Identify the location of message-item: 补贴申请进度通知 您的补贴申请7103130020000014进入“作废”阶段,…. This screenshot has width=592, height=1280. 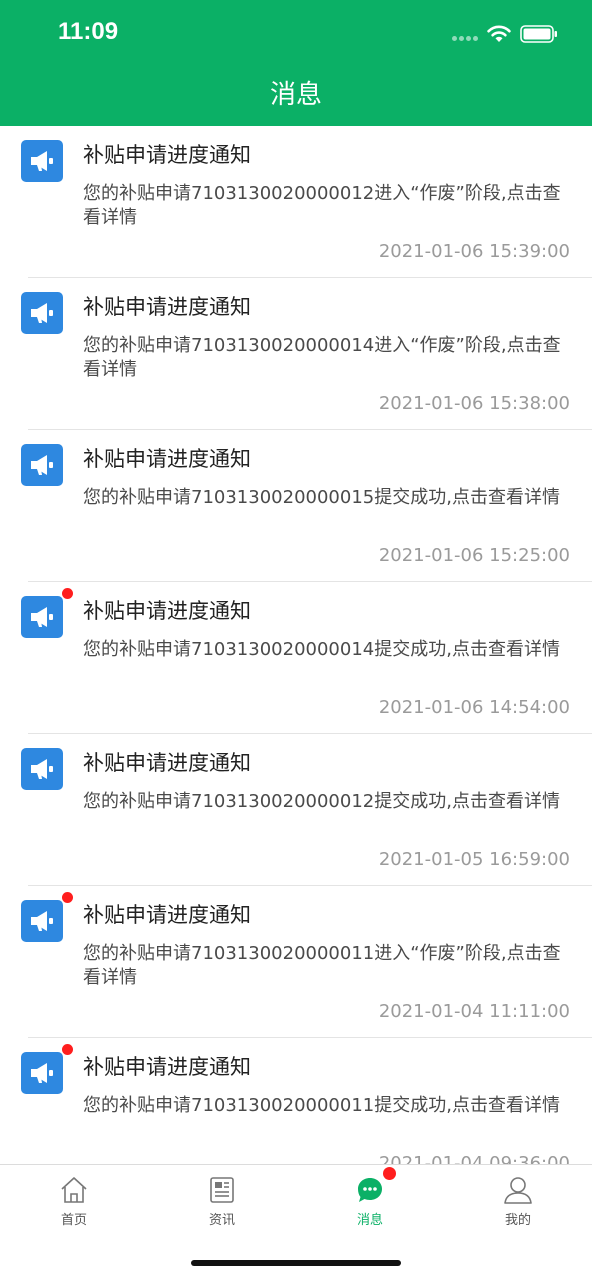
(296, 354).